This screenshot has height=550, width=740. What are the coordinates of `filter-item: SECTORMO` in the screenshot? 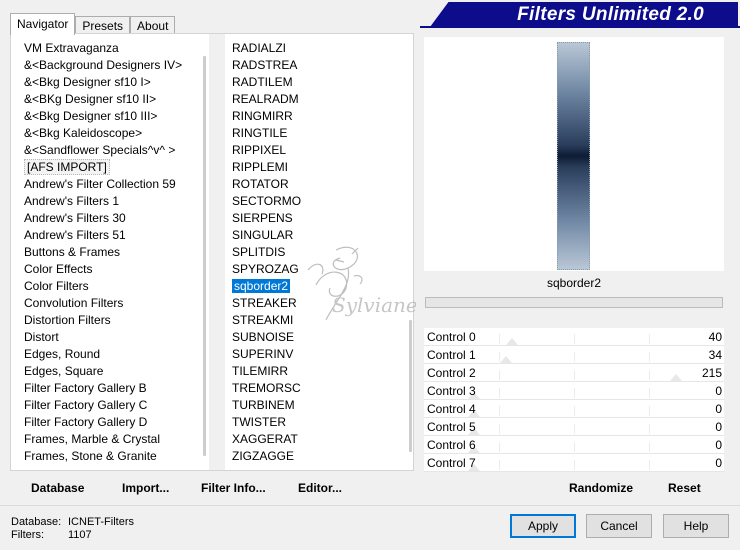 It's located at (319, 201).